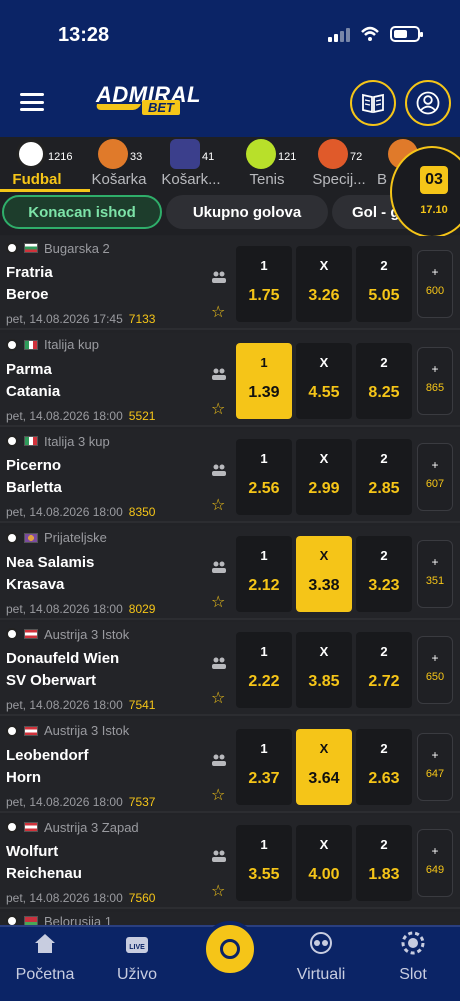 Image resolution: width=460 pixels, height=1001 pixels. What do you see at coordinates (435, 766) in the screenshot?
I see `more-markets-button: +647` at bounding box center [435, 766].